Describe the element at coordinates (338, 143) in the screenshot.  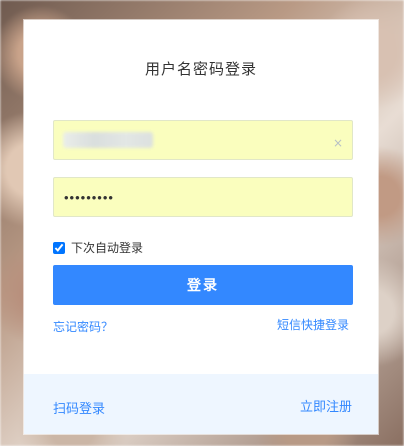
I see `clear-icon: ×` at that location.